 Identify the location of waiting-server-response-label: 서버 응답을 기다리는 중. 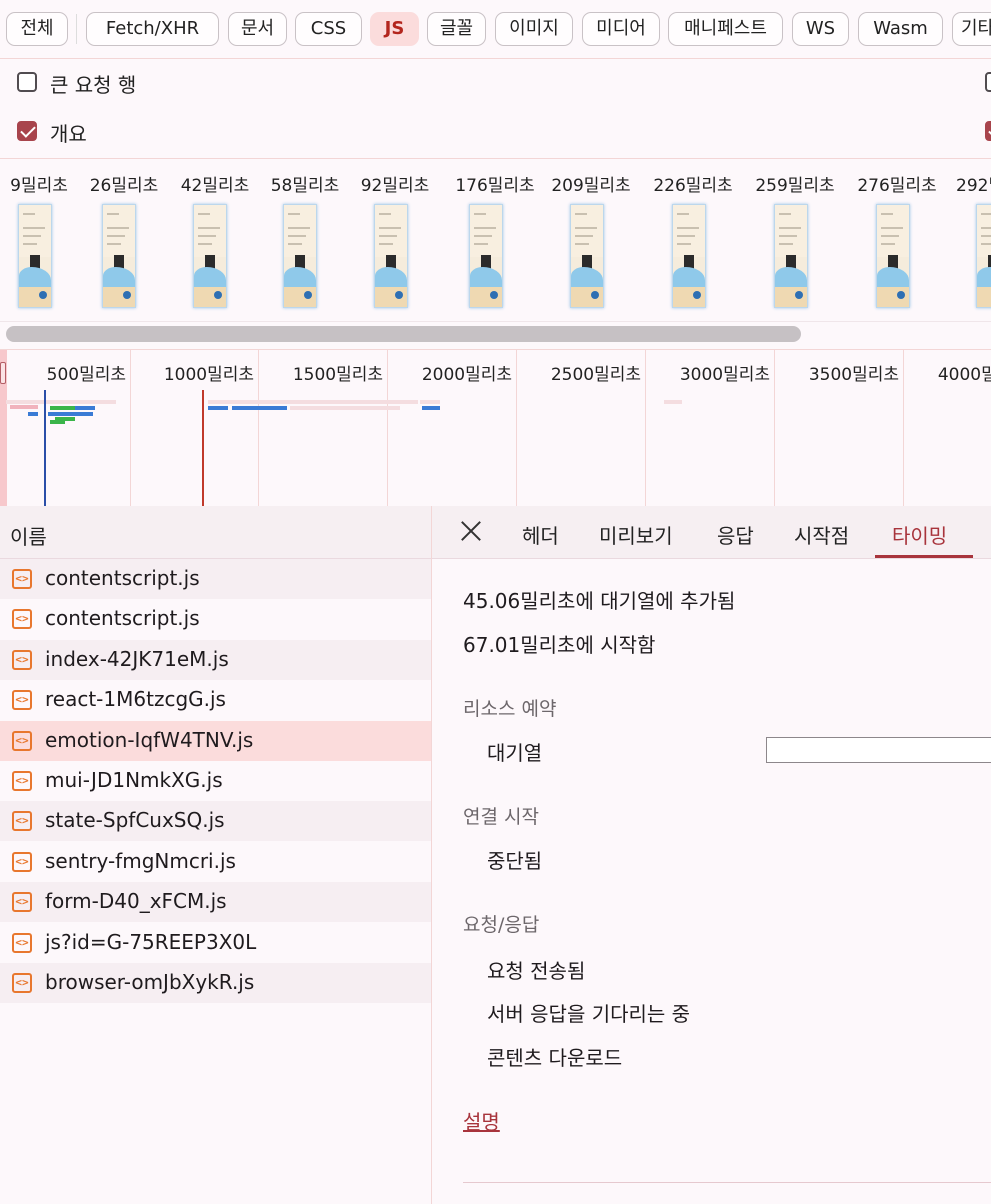
(589, 1014).